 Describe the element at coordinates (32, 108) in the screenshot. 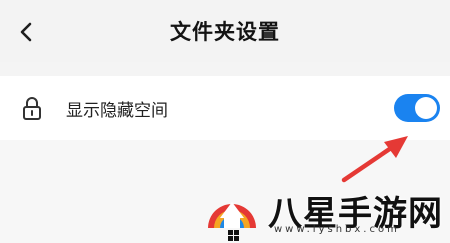

I see `lock-icon` at that location.